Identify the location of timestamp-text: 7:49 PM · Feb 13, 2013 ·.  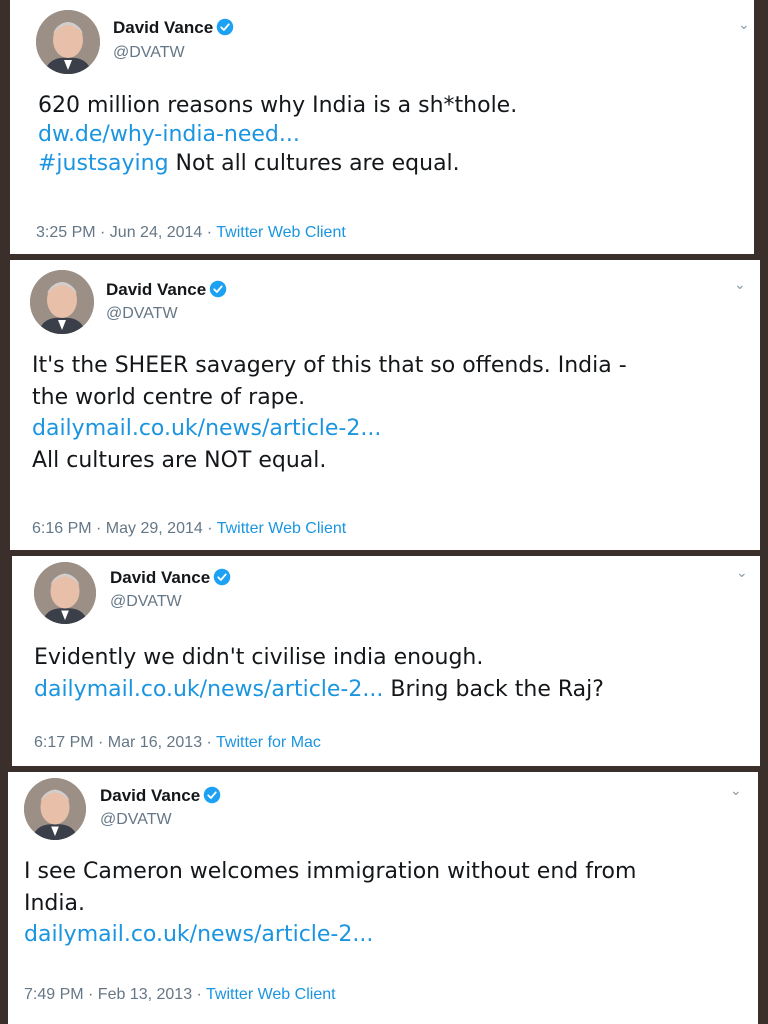
(115, 994).